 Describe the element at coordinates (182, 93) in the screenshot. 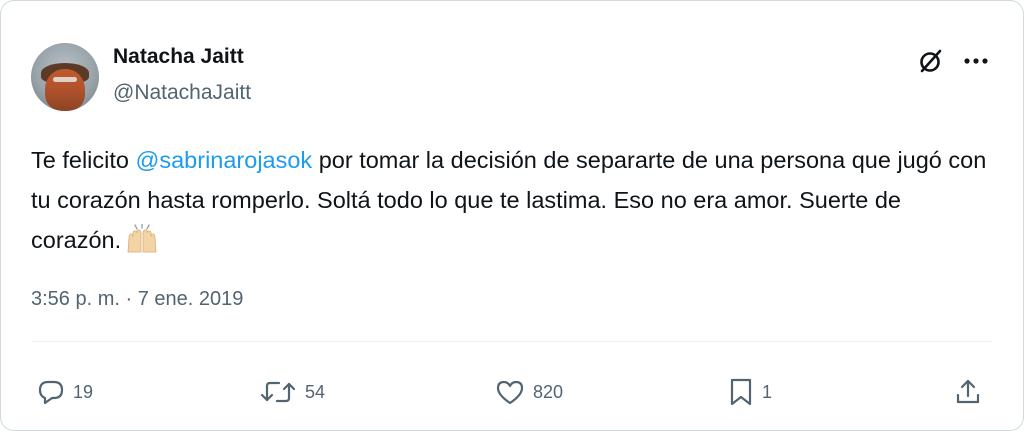

I see `author-handle: @NatachaJaitt` at that location.